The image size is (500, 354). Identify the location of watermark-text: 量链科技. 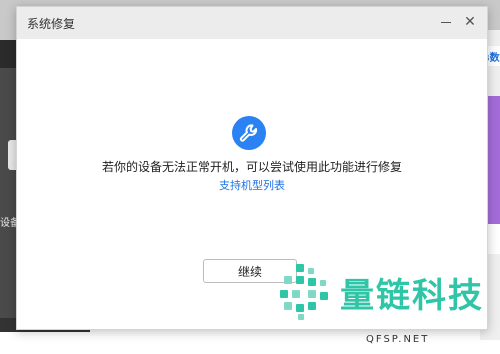
(412, 296).